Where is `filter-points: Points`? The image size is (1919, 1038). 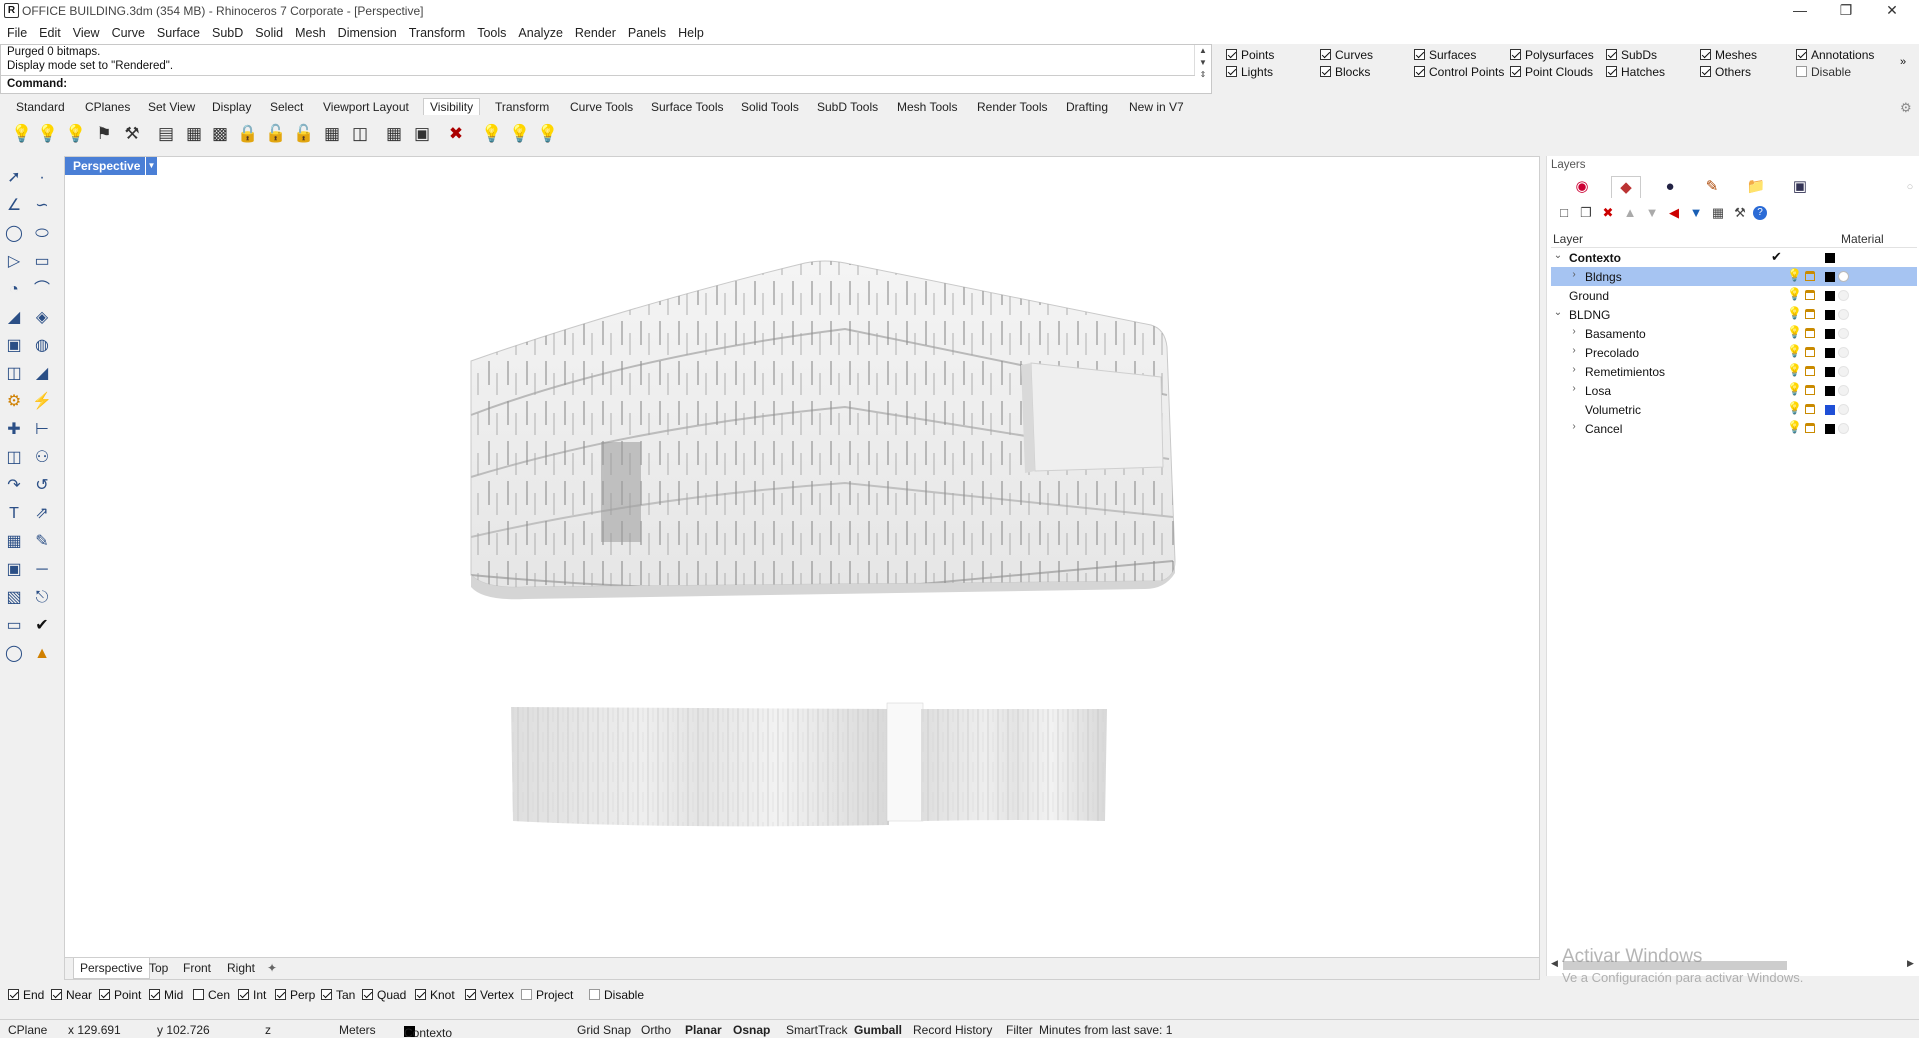
filter-points: Points is located at coordinates (1250, 55).